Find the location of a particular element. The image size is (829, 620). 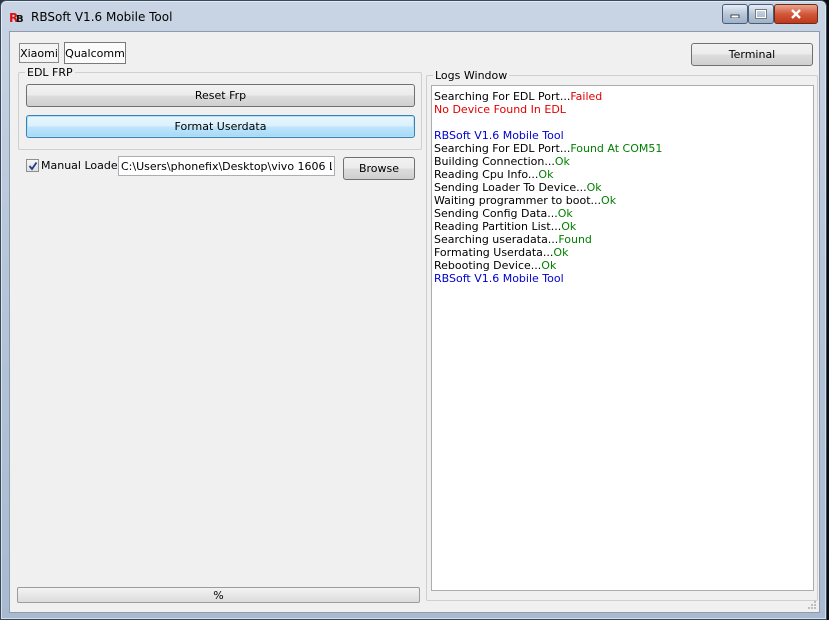

log-line: Reading Cpu Info...Ok is located at coordinates (622, 174).